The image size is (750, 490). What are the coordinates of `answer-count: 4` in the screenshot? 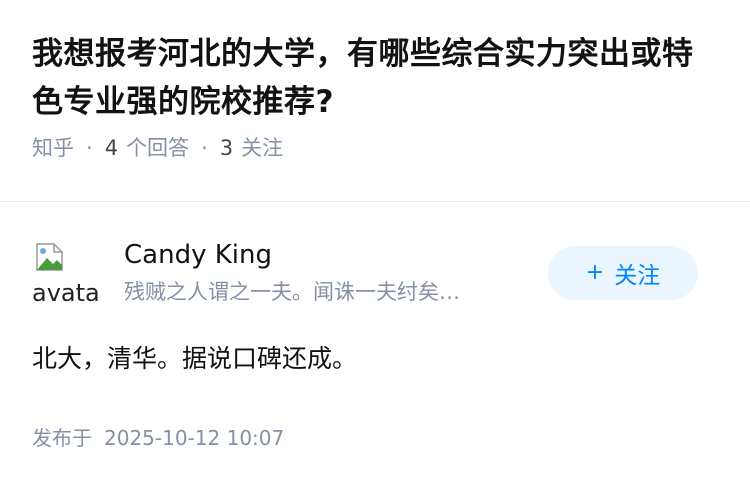 It's located at (111, 148).